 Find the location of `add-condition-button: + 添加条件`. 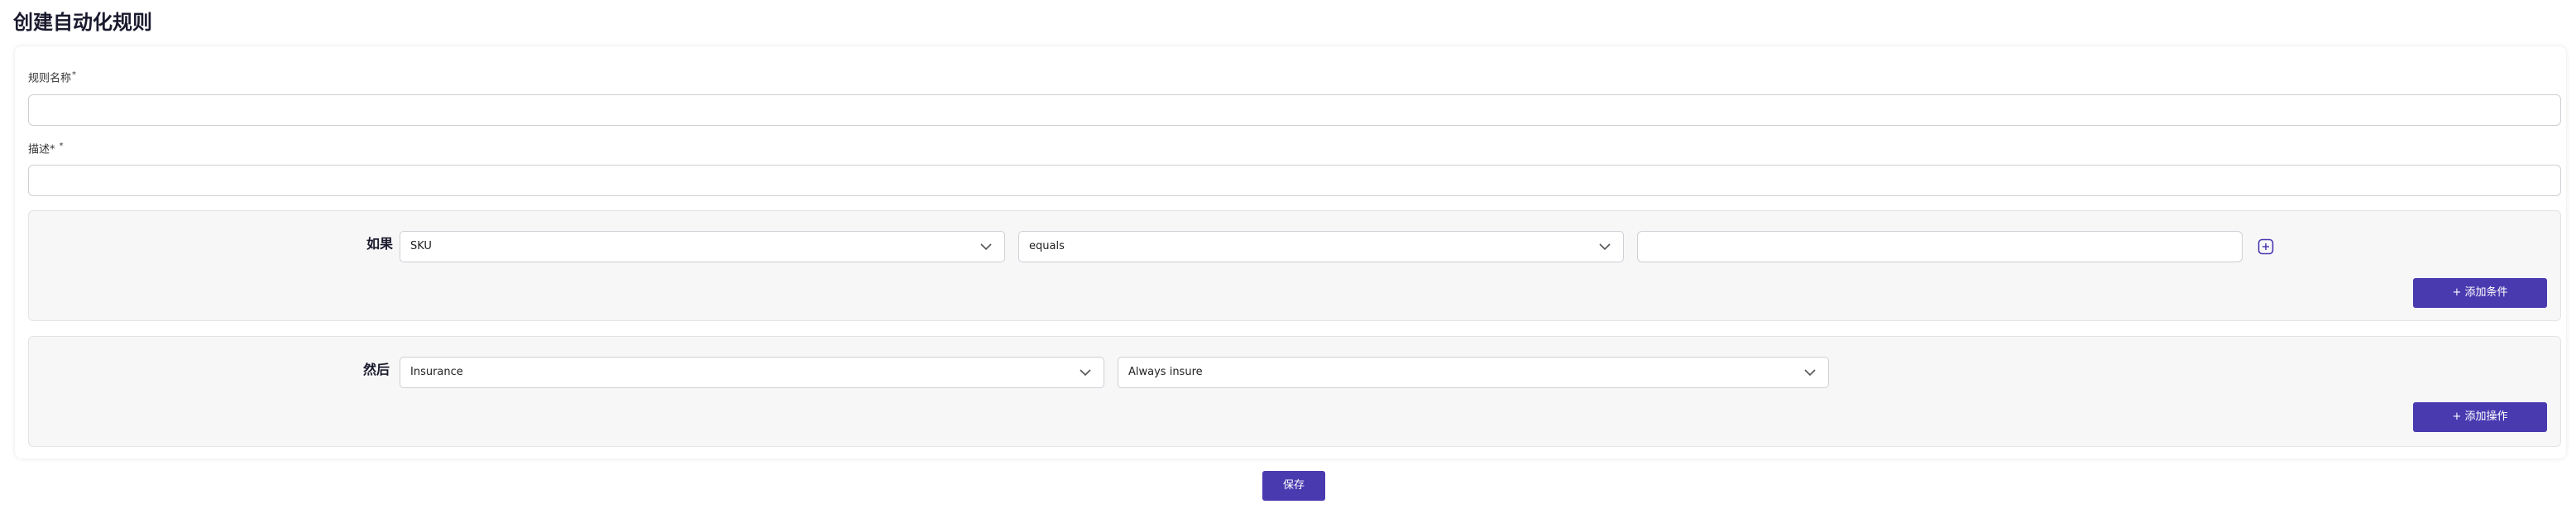

add-condition-button: + 添加条件 is located at coordinates (2480, 293).